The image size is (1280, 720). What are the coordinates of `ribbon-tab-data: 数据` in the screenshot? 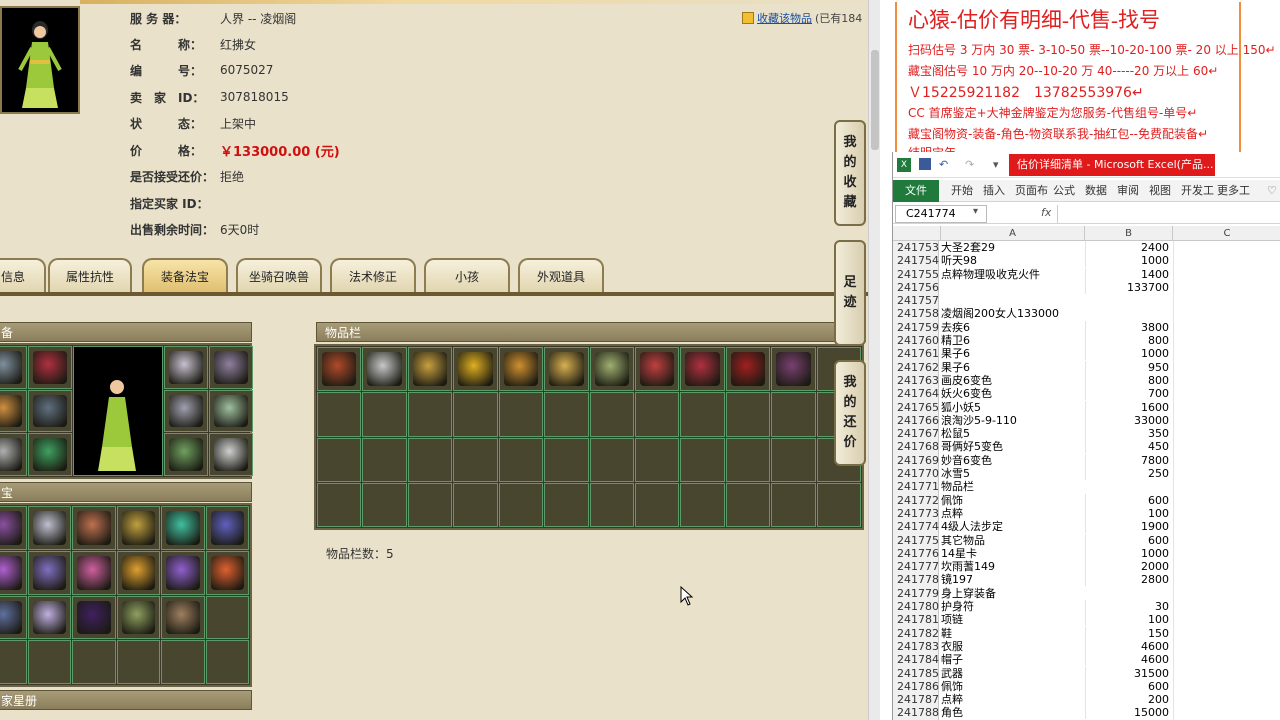 It's located at (1096, 191).